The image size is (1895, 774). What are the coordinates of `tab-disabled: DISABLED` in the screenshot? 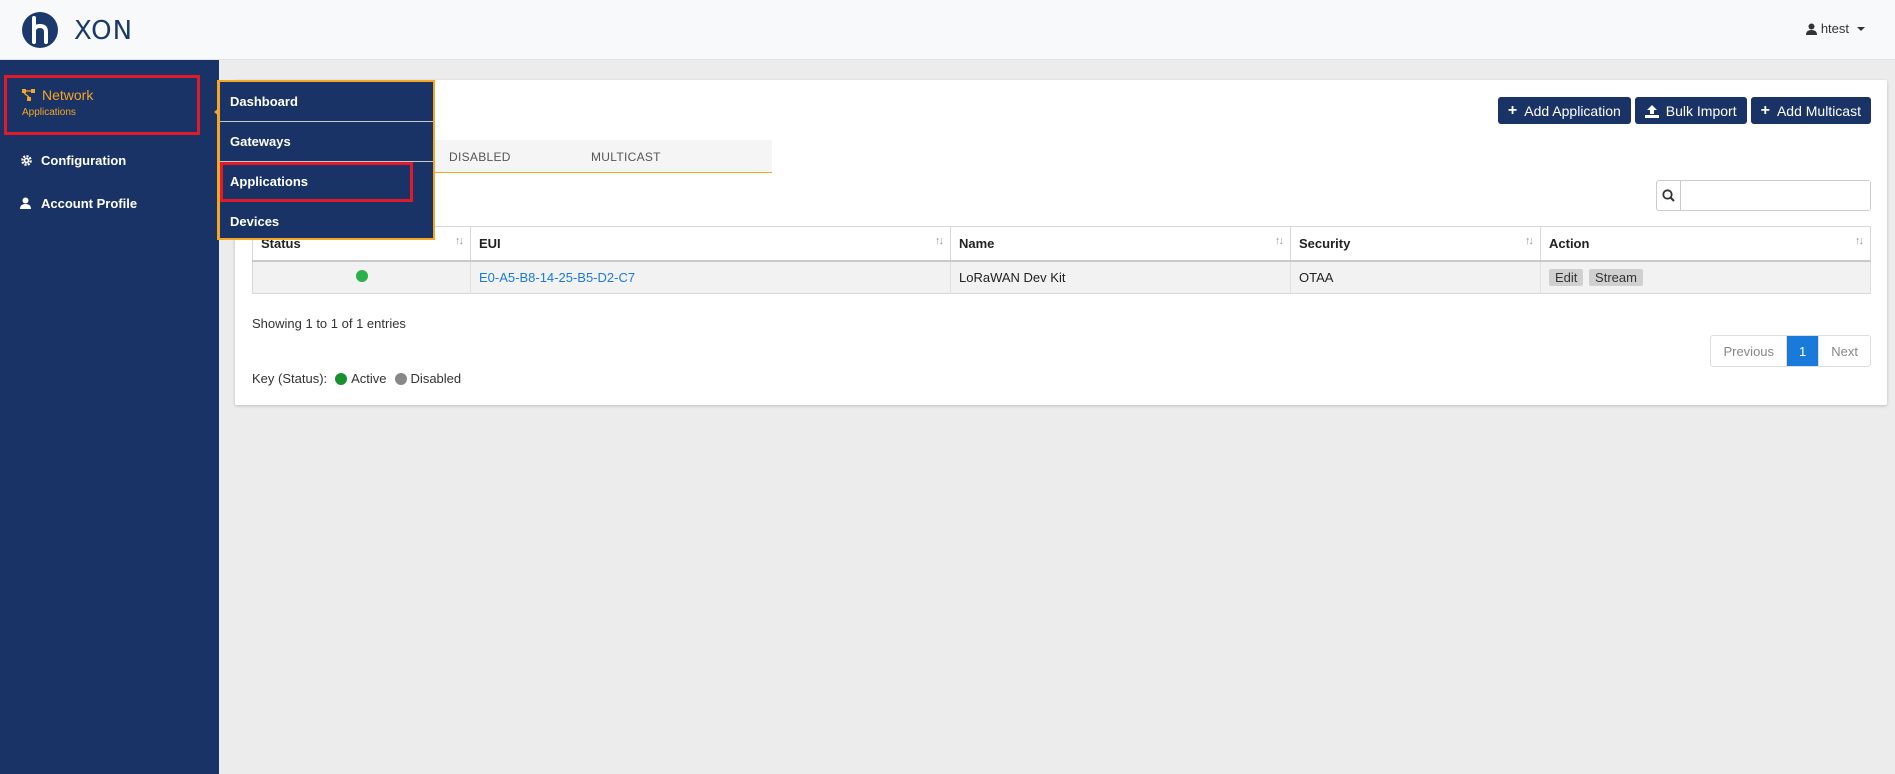 It's located at (480, 157).